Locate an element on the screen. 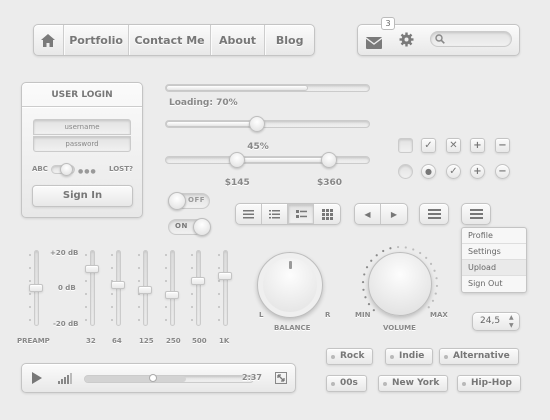 This screenshot has width=550, height=420. checkbox-checked: ✓ is located at coordinates (428, 145).